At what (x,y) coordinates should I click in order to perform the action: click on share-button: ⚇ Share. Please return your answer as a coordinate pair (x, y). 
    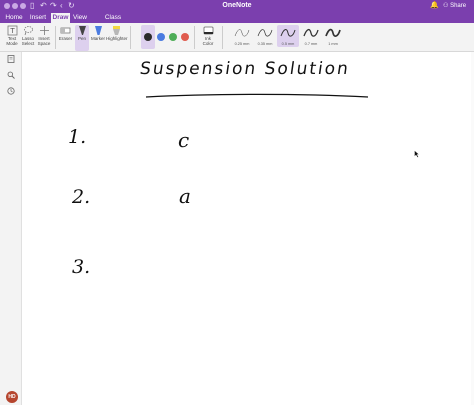
    Looking at the image, I should click on (454, 6).